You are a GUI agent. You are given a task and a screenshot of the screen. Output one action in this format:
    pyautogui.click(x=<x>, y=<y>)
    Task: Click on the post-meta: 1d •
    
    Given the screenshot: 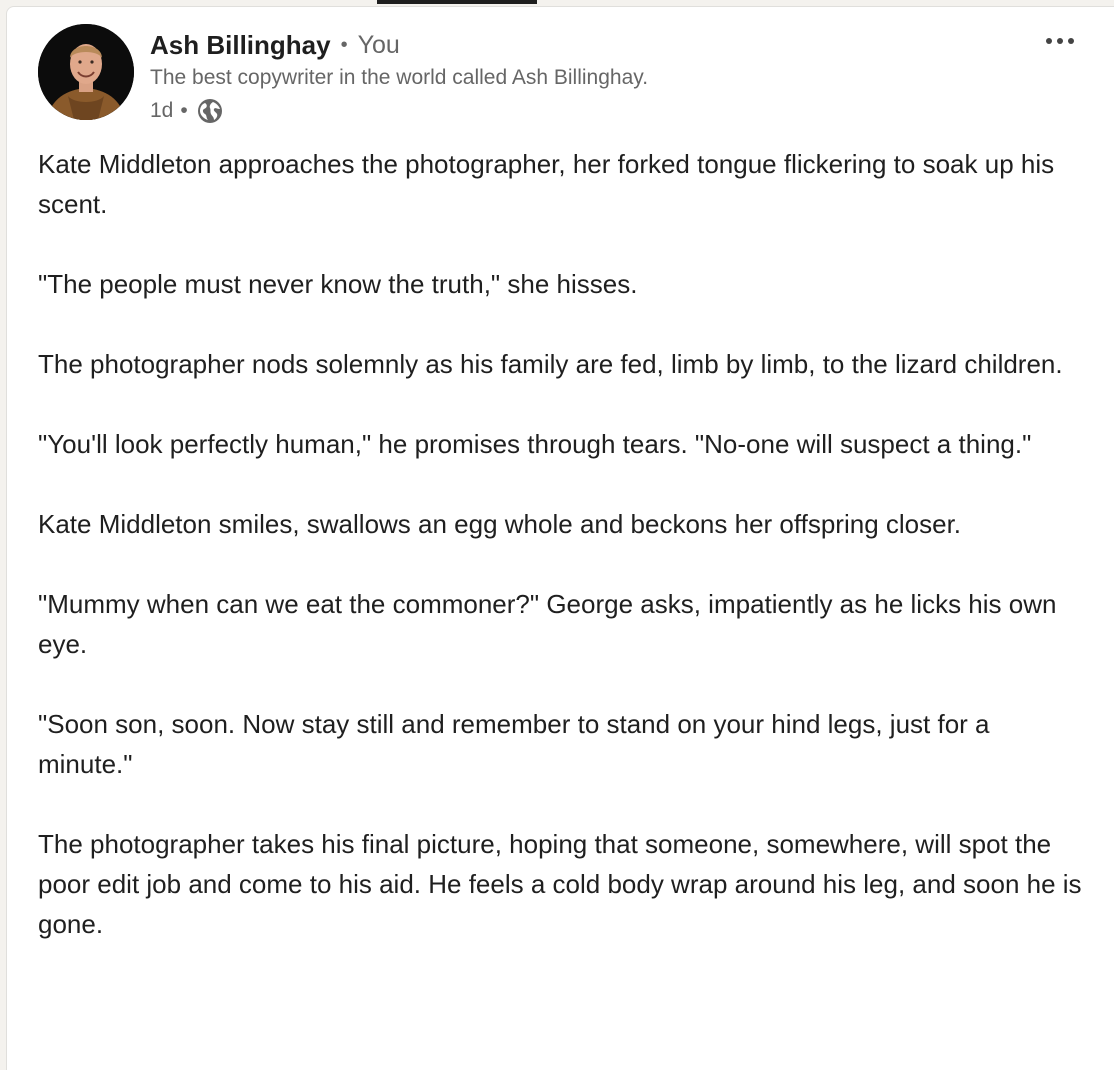 What is the action you would take?
    pyautogui.click(x=187, y=111)
    